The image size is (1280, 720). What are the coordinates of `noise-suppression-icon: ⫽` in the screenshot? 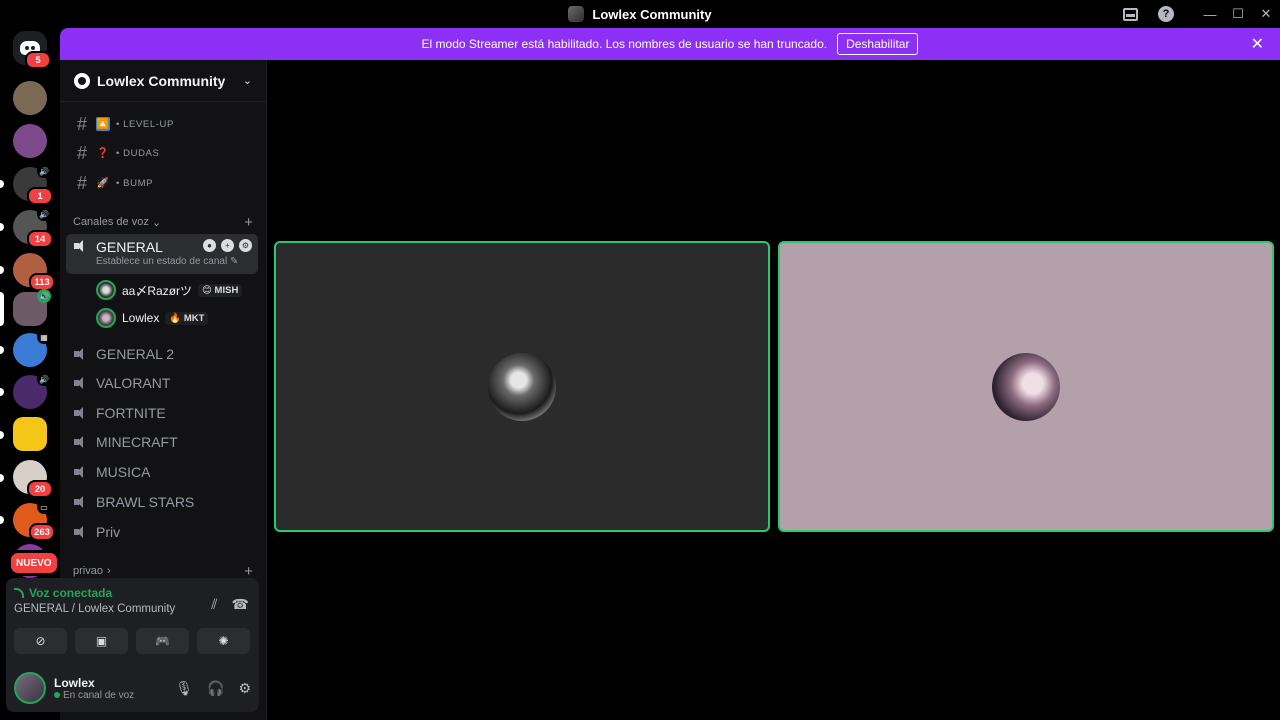 It's located at (214, 604).